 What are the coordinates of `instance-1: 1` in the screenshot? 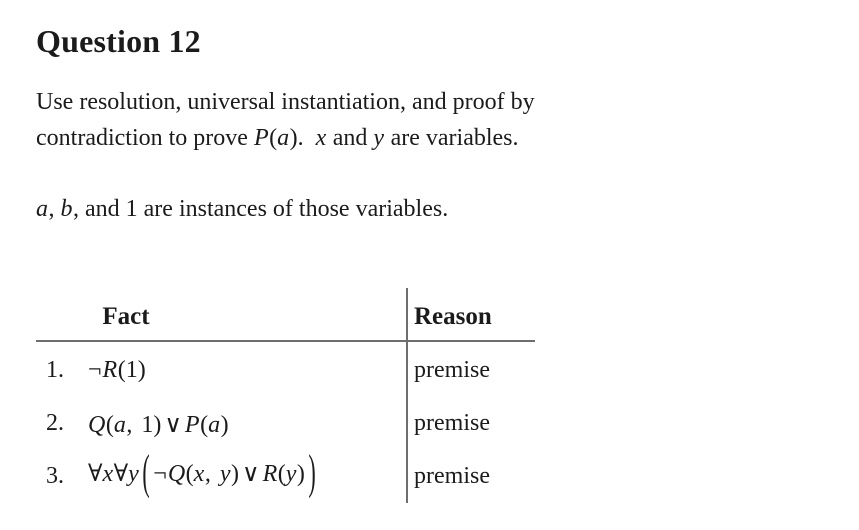 It's located at (131, 209).